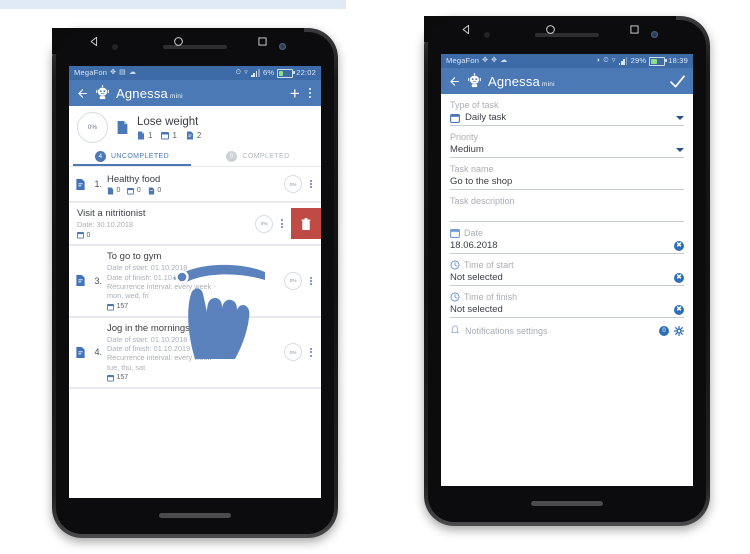  I want to click on task-delete-button, so click(306, 224).